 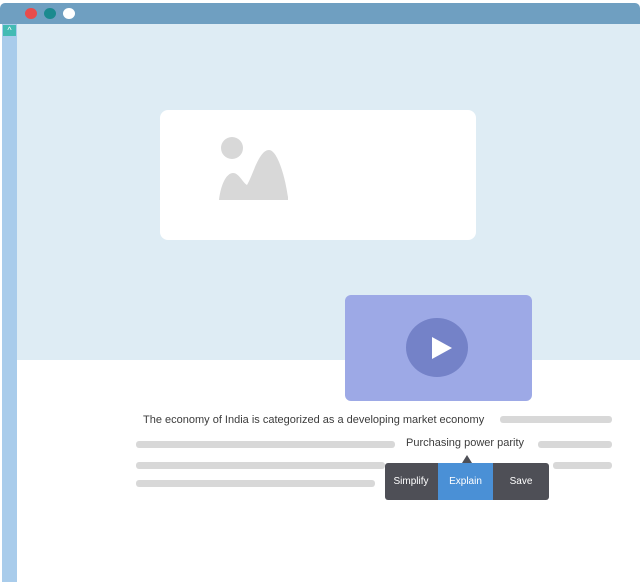 I want to click on window-titlebar, so click(x=320, y=13).